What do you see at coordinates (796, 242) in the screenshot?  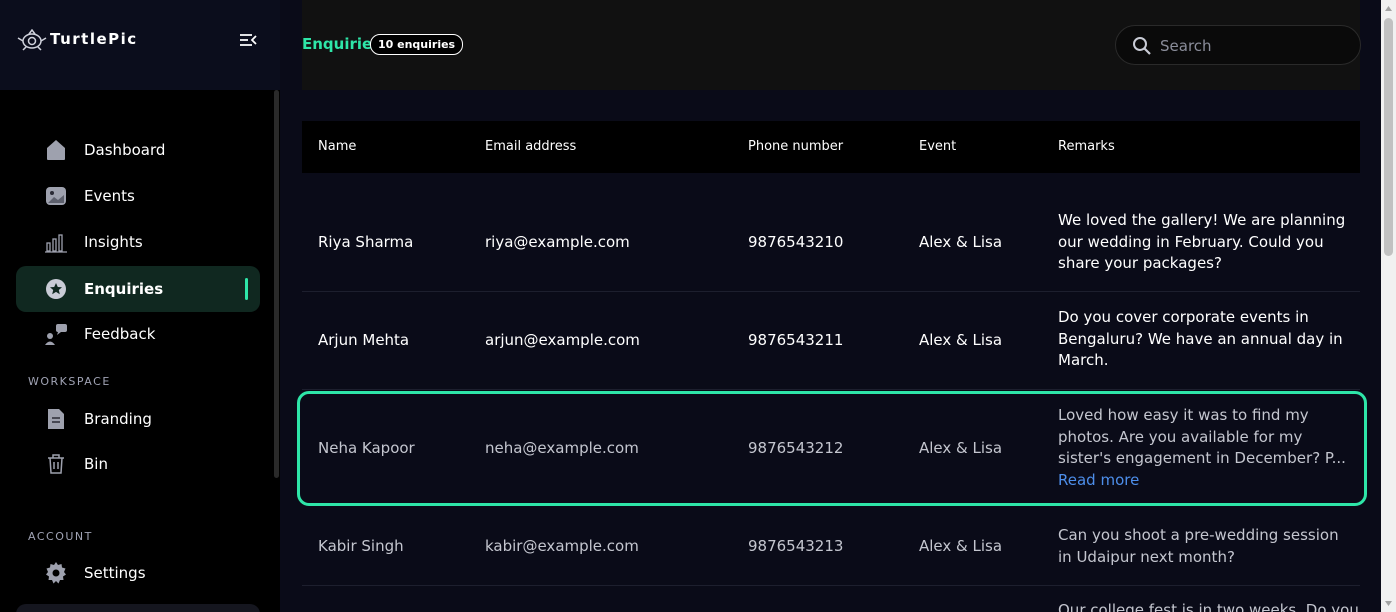 I see `cell-phone: 9876543210` at bounding box center [796, 242].